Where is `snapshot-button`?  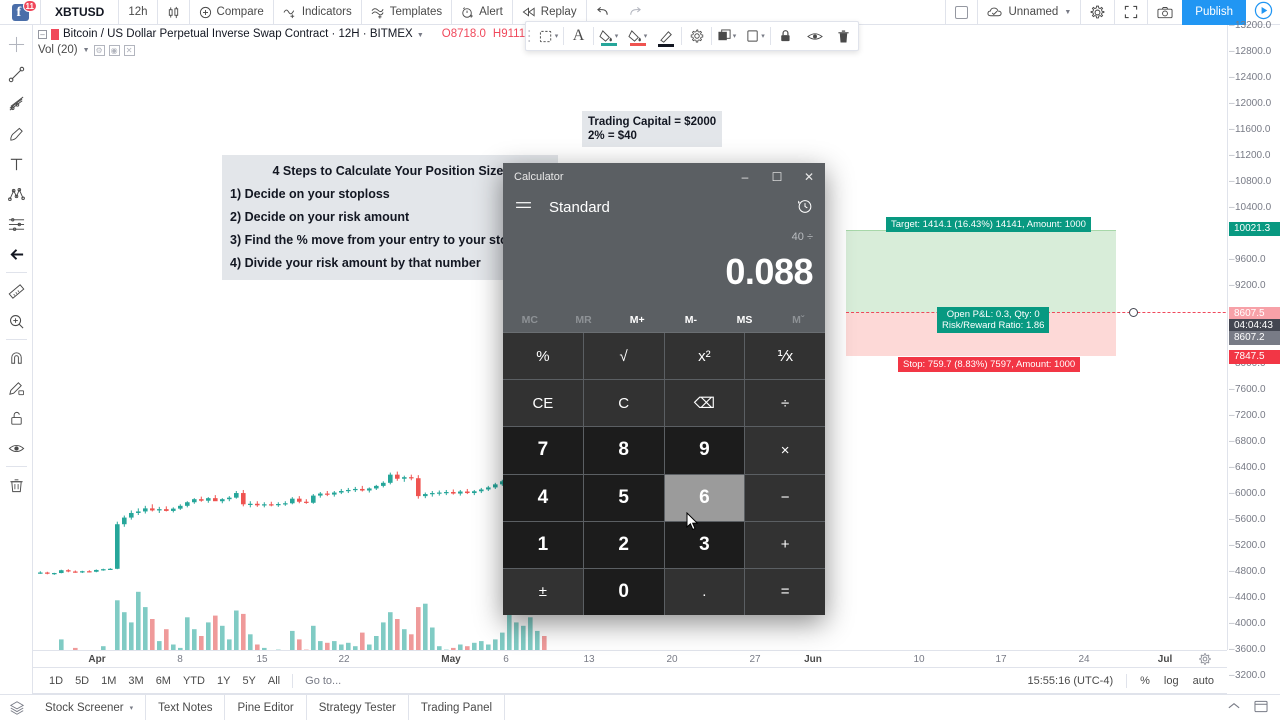
snapshot-button is located at coordinates (1165, 12).